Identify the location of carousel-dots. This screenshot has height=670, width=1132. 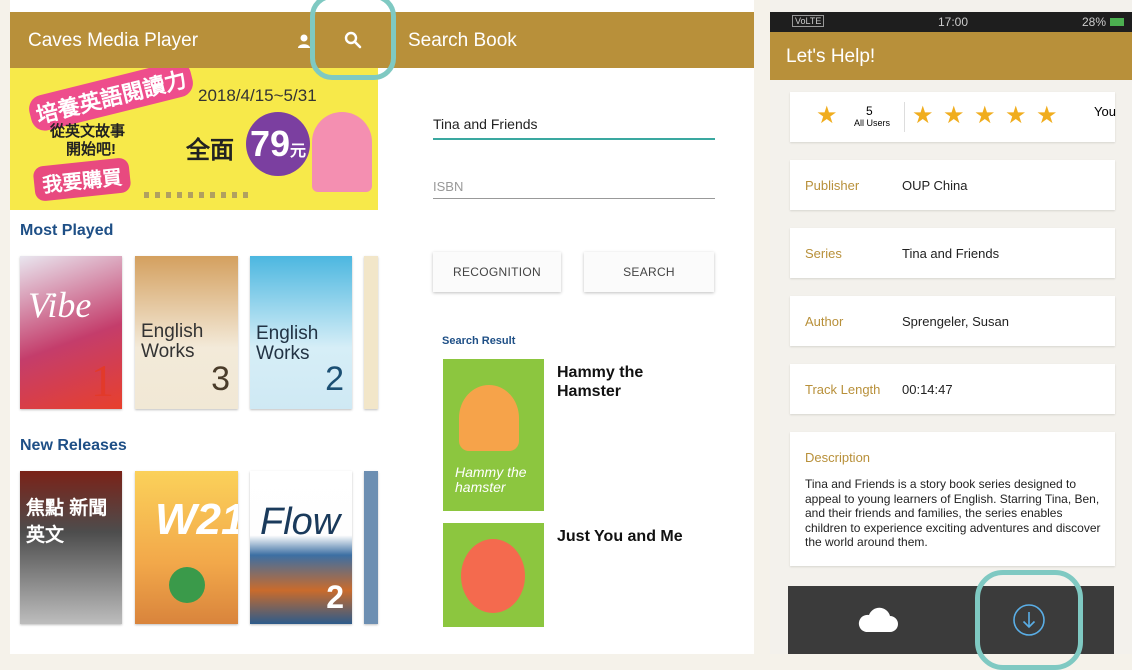
(199, 195).